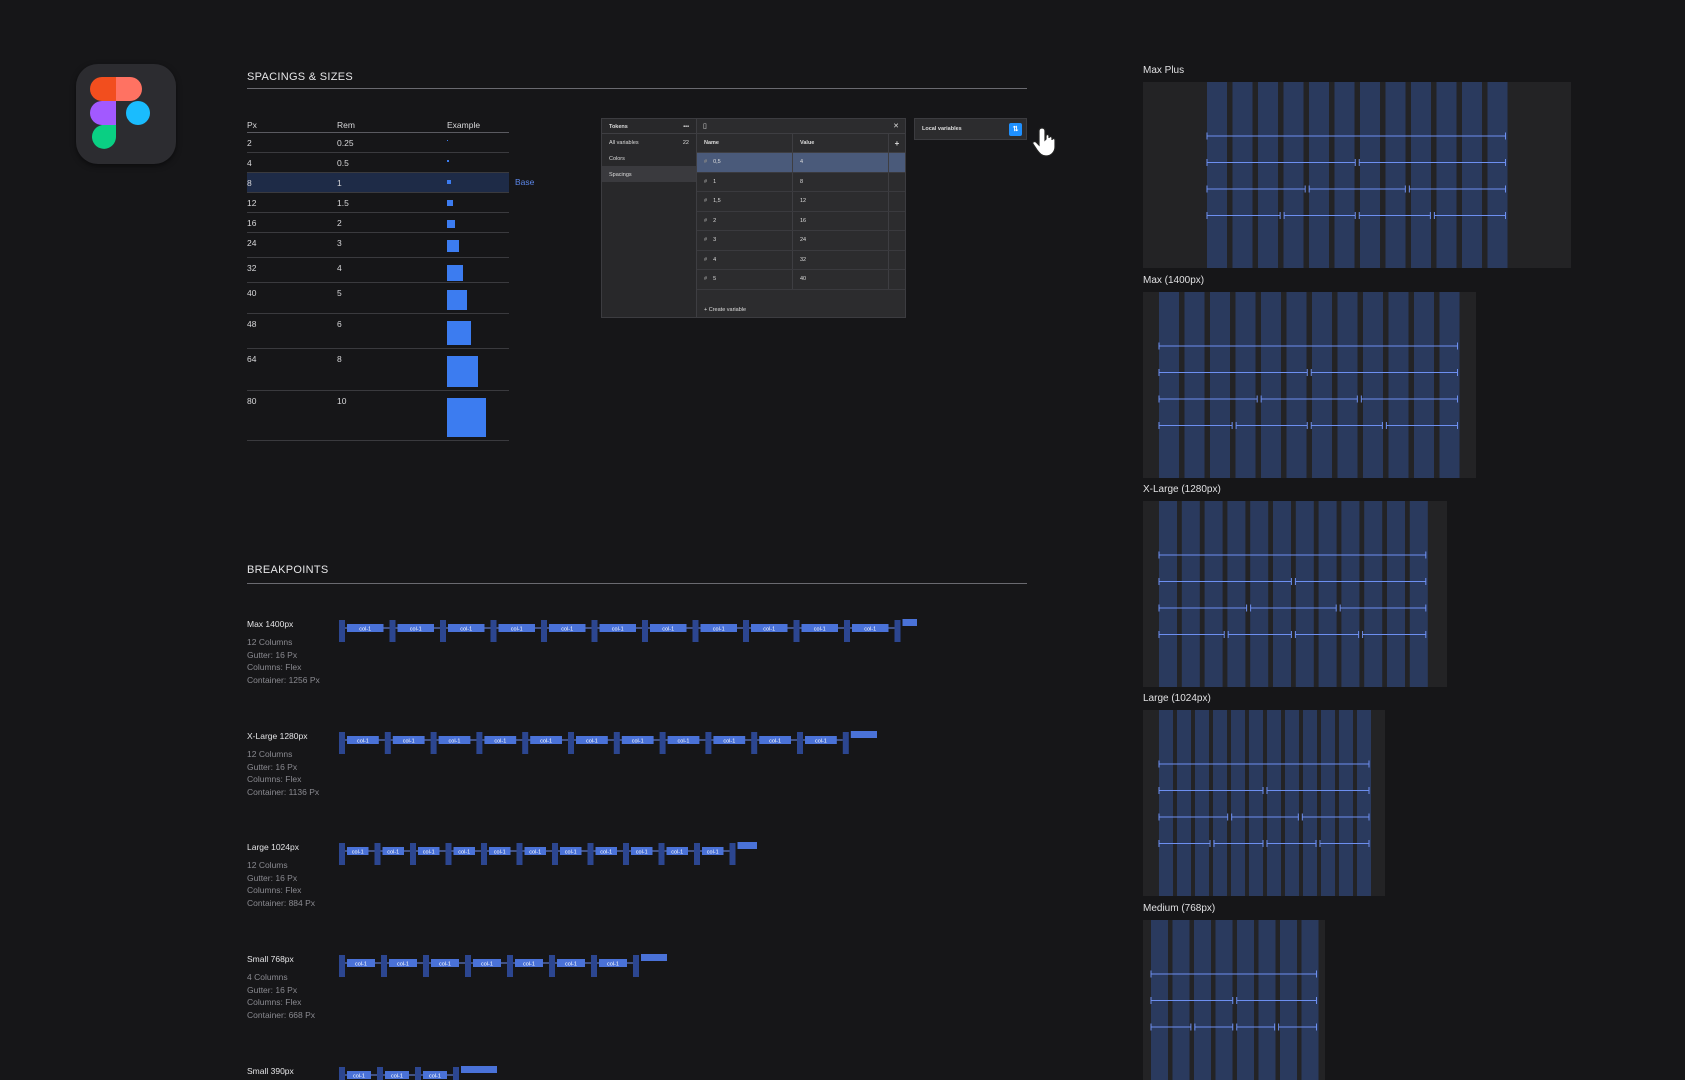 The height and width of the screenshot is (1080, 1685). I want to click on px-value: 2, so click(249, 143).